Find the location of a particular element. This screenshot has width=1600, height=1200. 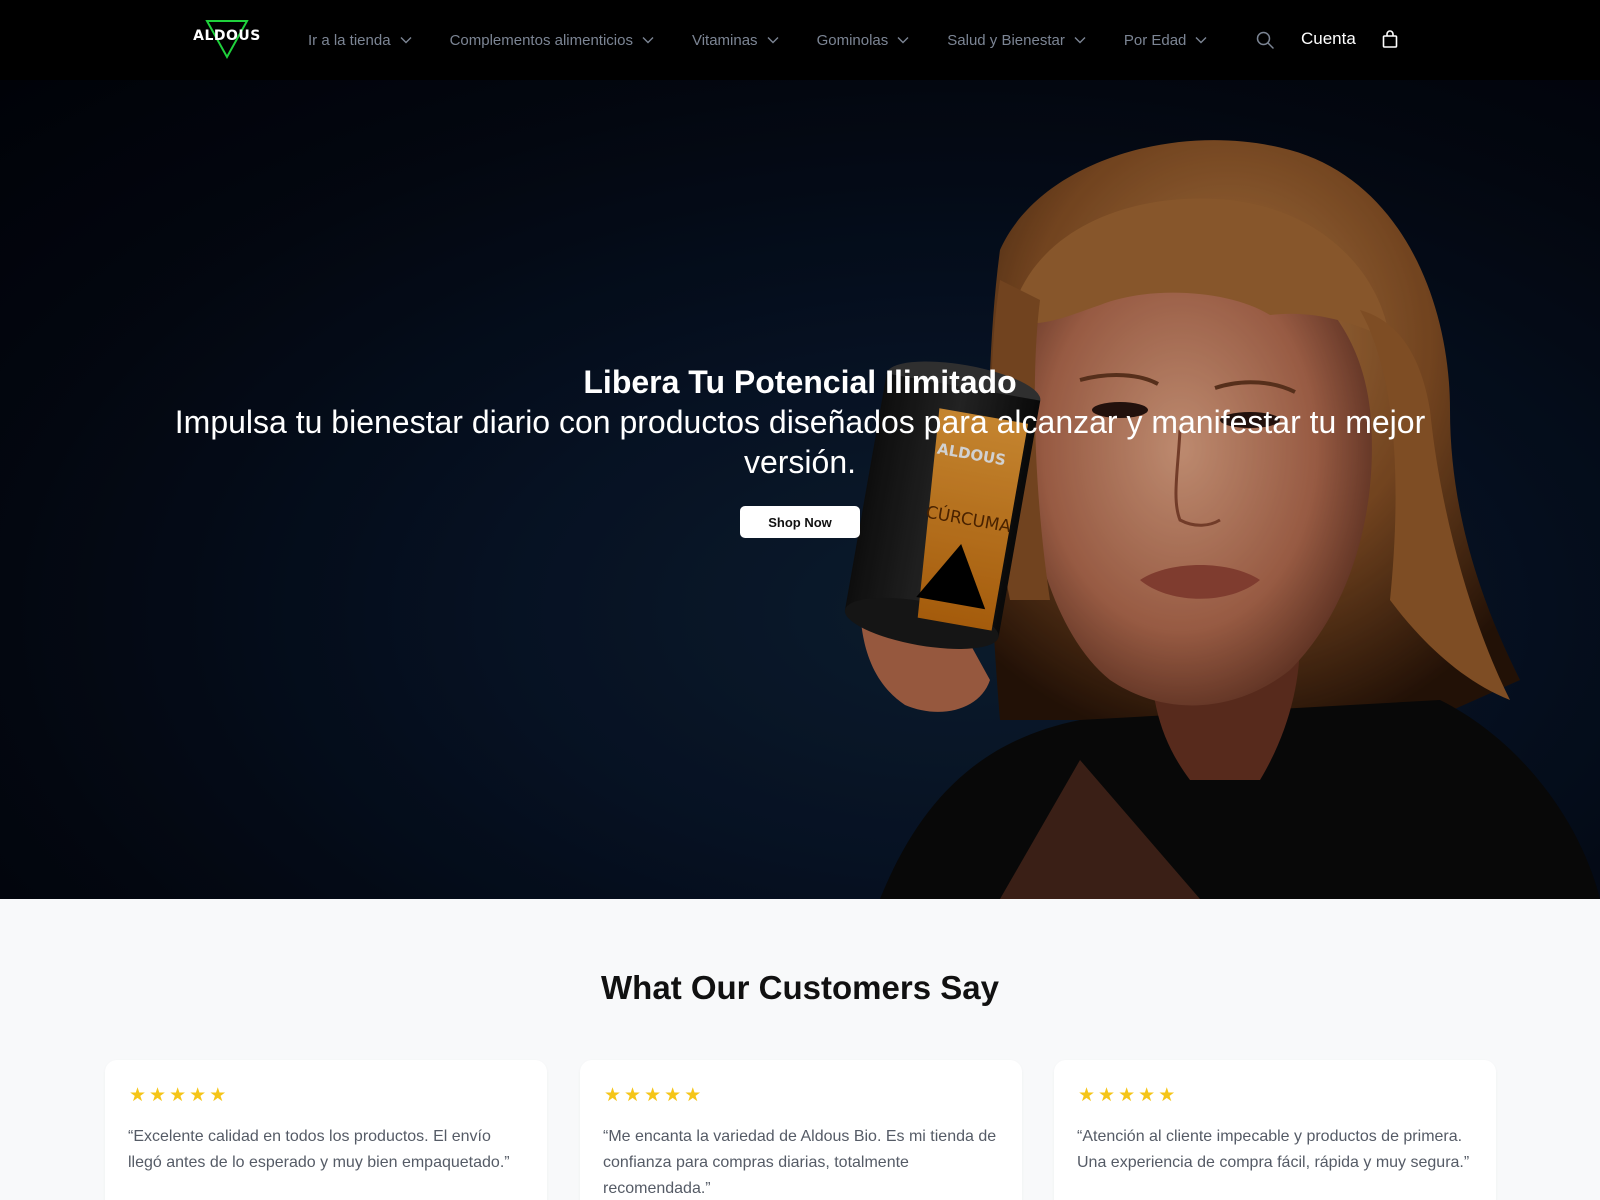

nav-item-vitaminas: Vitaminas is located at coordinates (735, 40).